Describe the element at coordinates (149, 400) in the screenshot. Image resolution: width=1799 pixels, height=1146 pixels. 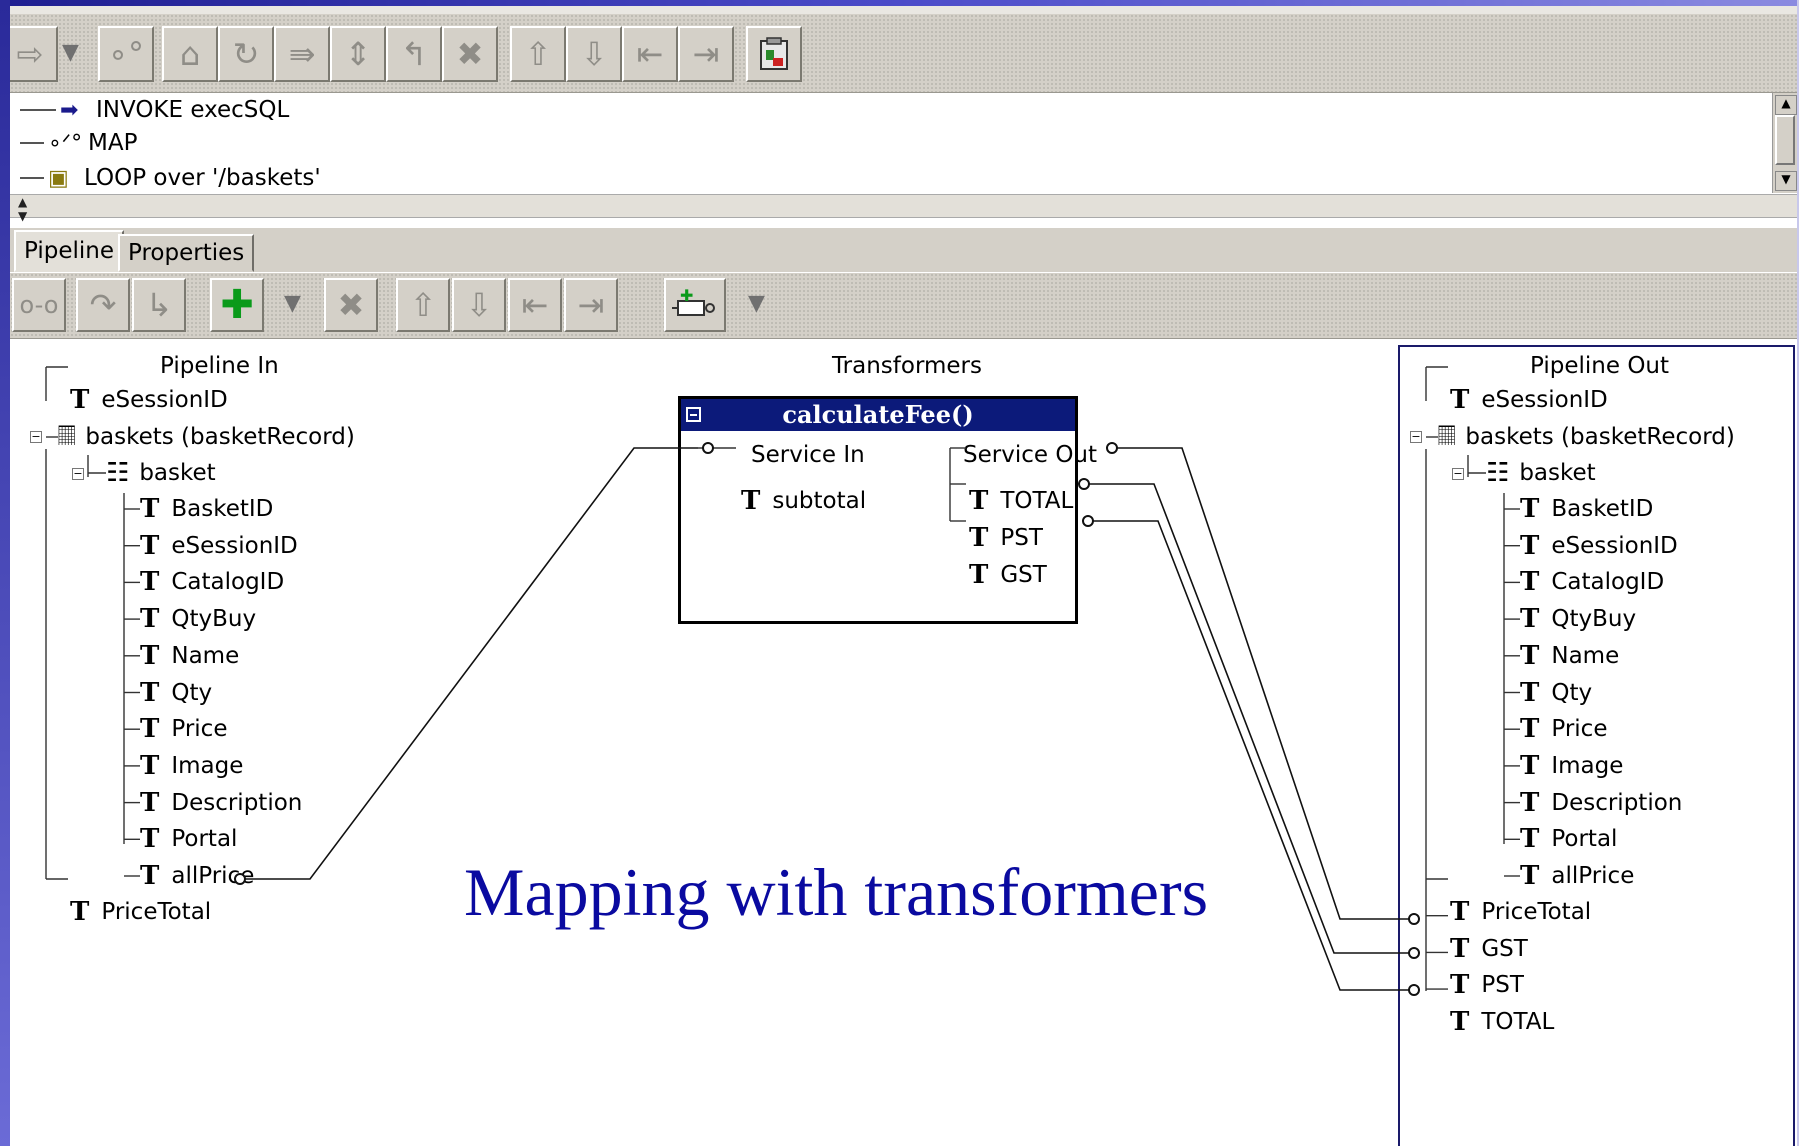
I see `pipeline-in-var: TeSessionID` at that location.